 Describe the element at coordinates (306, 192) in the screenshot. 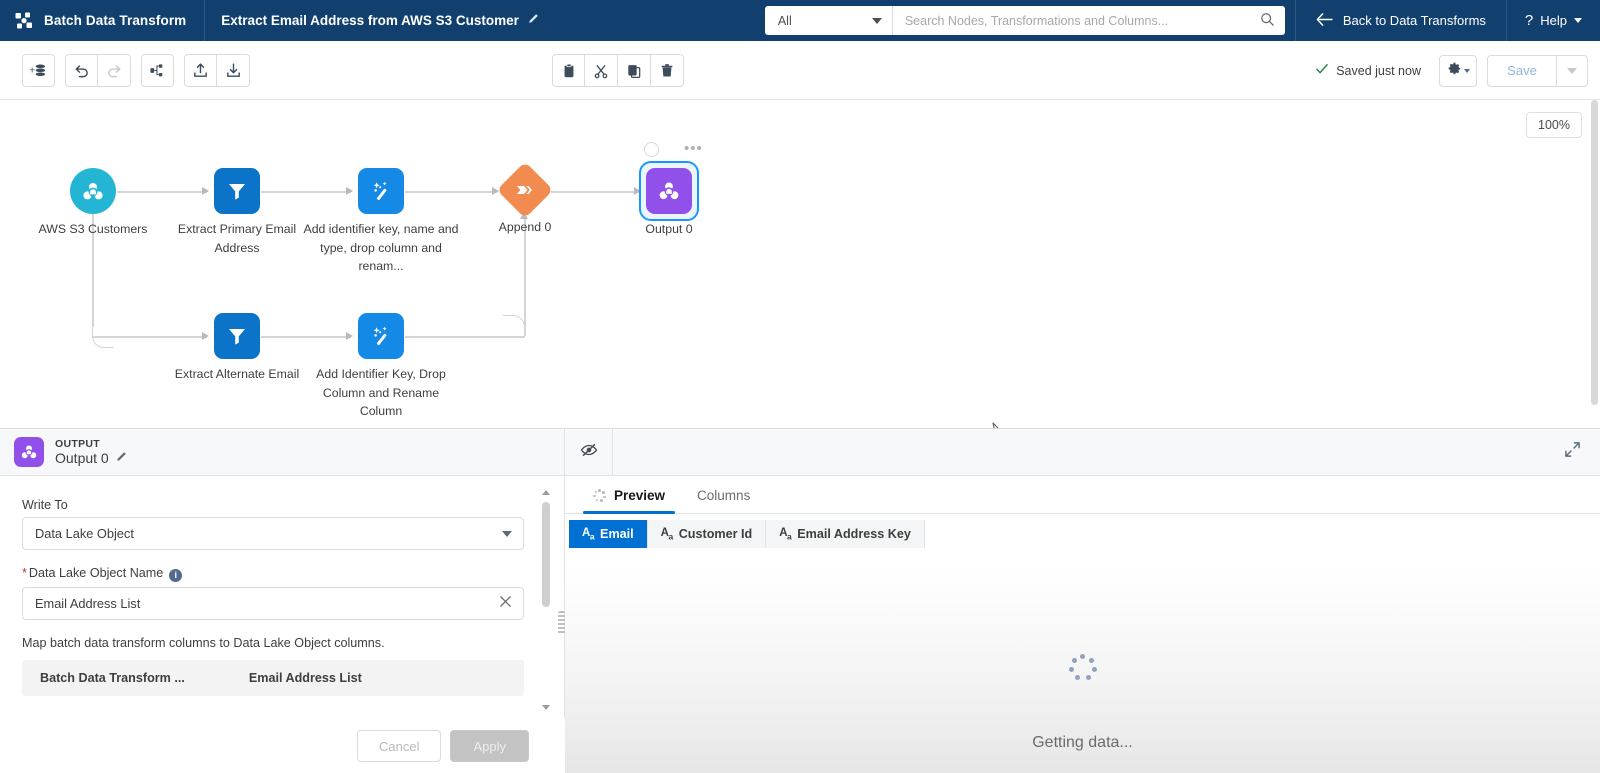

I see `edge-filter1-to-tf1` at that location.